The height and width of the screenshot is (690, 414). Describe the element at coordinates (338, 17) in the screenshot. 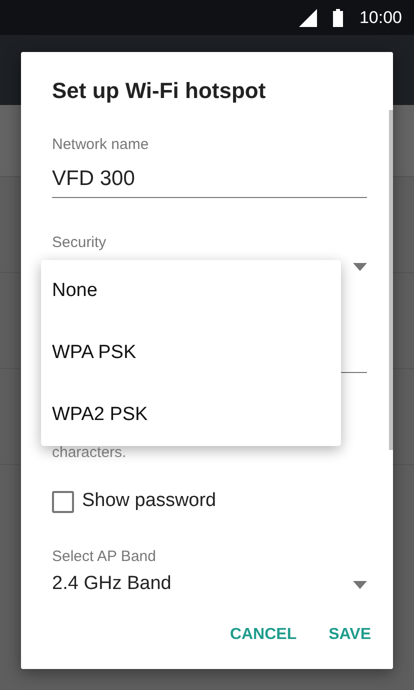

I see `battery-icon` at that location.